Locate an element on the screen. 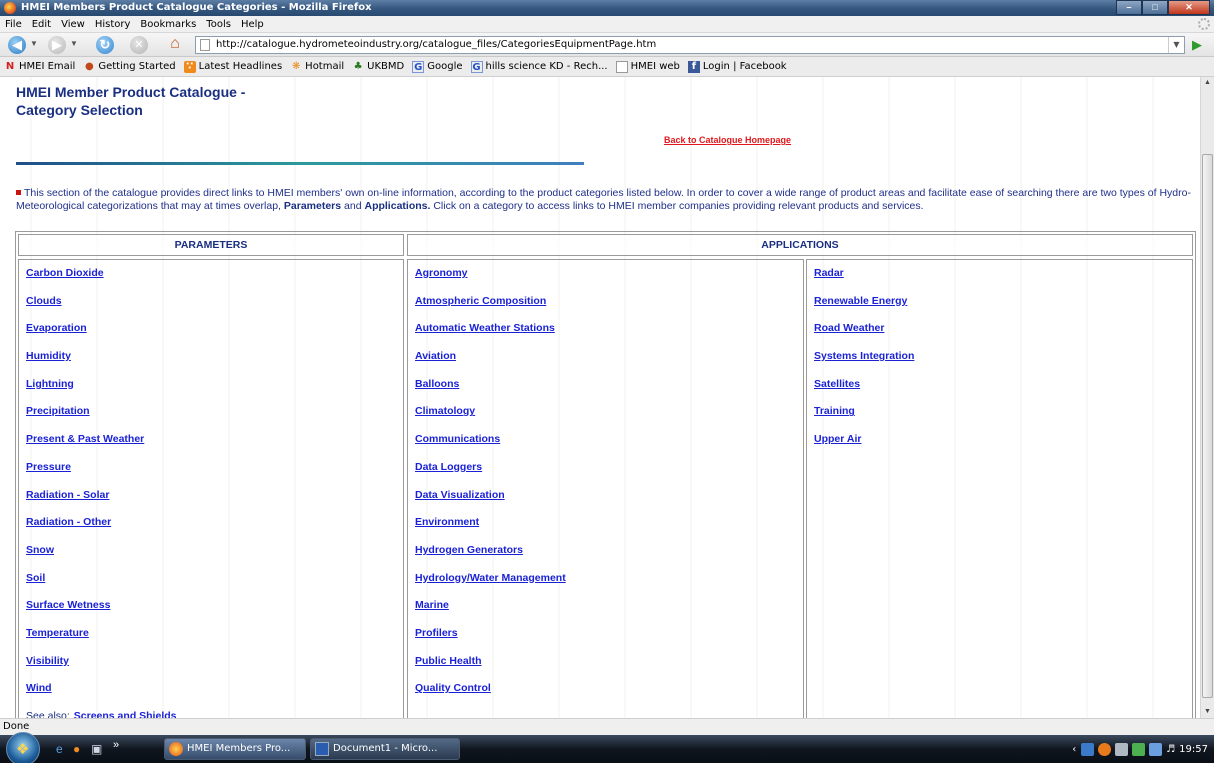  category-link-balloons: Balloons is located at coordinates (437, 384).